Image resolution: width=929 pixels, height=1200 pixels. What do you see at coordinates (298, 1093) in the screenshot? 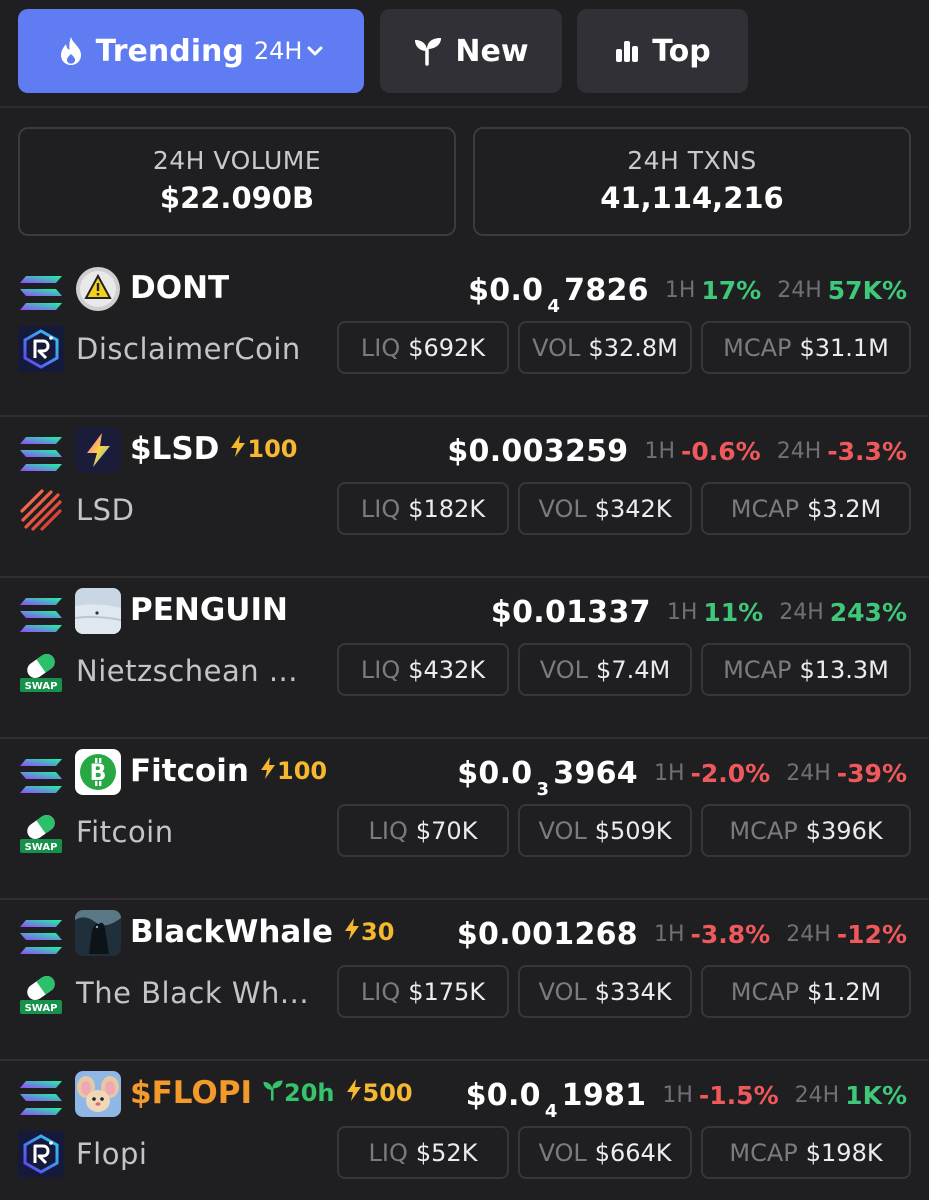
I see `age-badge: 20h` at bounding box center [298, 1093].